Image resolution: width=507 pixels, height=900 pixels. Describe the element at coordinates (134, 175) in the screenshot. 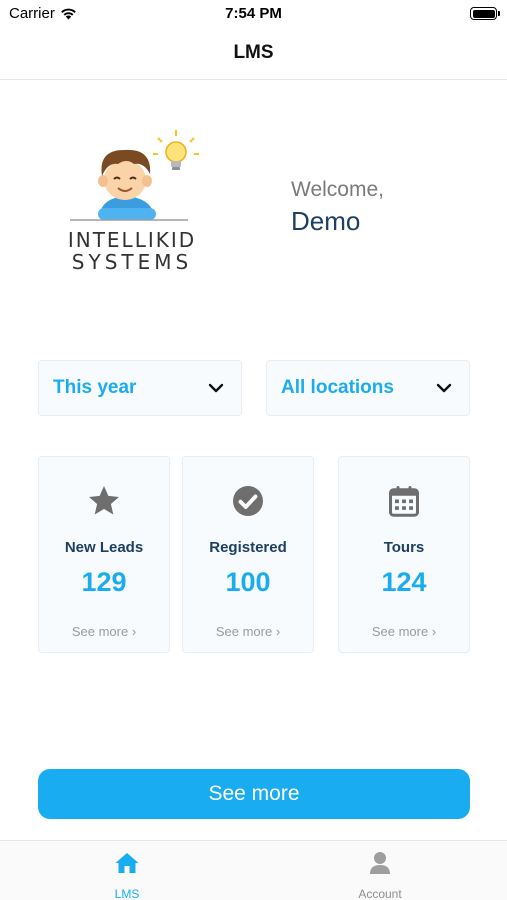

I see `logo-mascot` at that location.